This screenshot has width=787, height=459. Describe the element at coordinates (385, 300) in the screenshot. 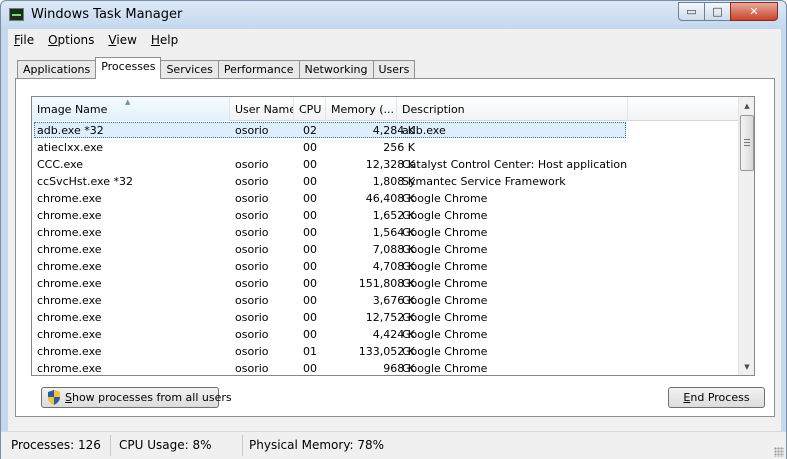

I see `table-row: chrome.exe osorio 00 3,676 K Google Chrome` at that location.